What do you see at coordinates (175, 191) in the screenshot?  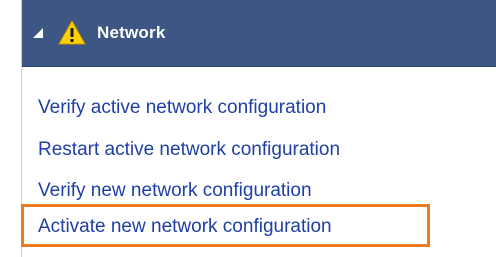 I see `verify-new-config-link: Verify new network configuration` at bounding box center [175, 191].